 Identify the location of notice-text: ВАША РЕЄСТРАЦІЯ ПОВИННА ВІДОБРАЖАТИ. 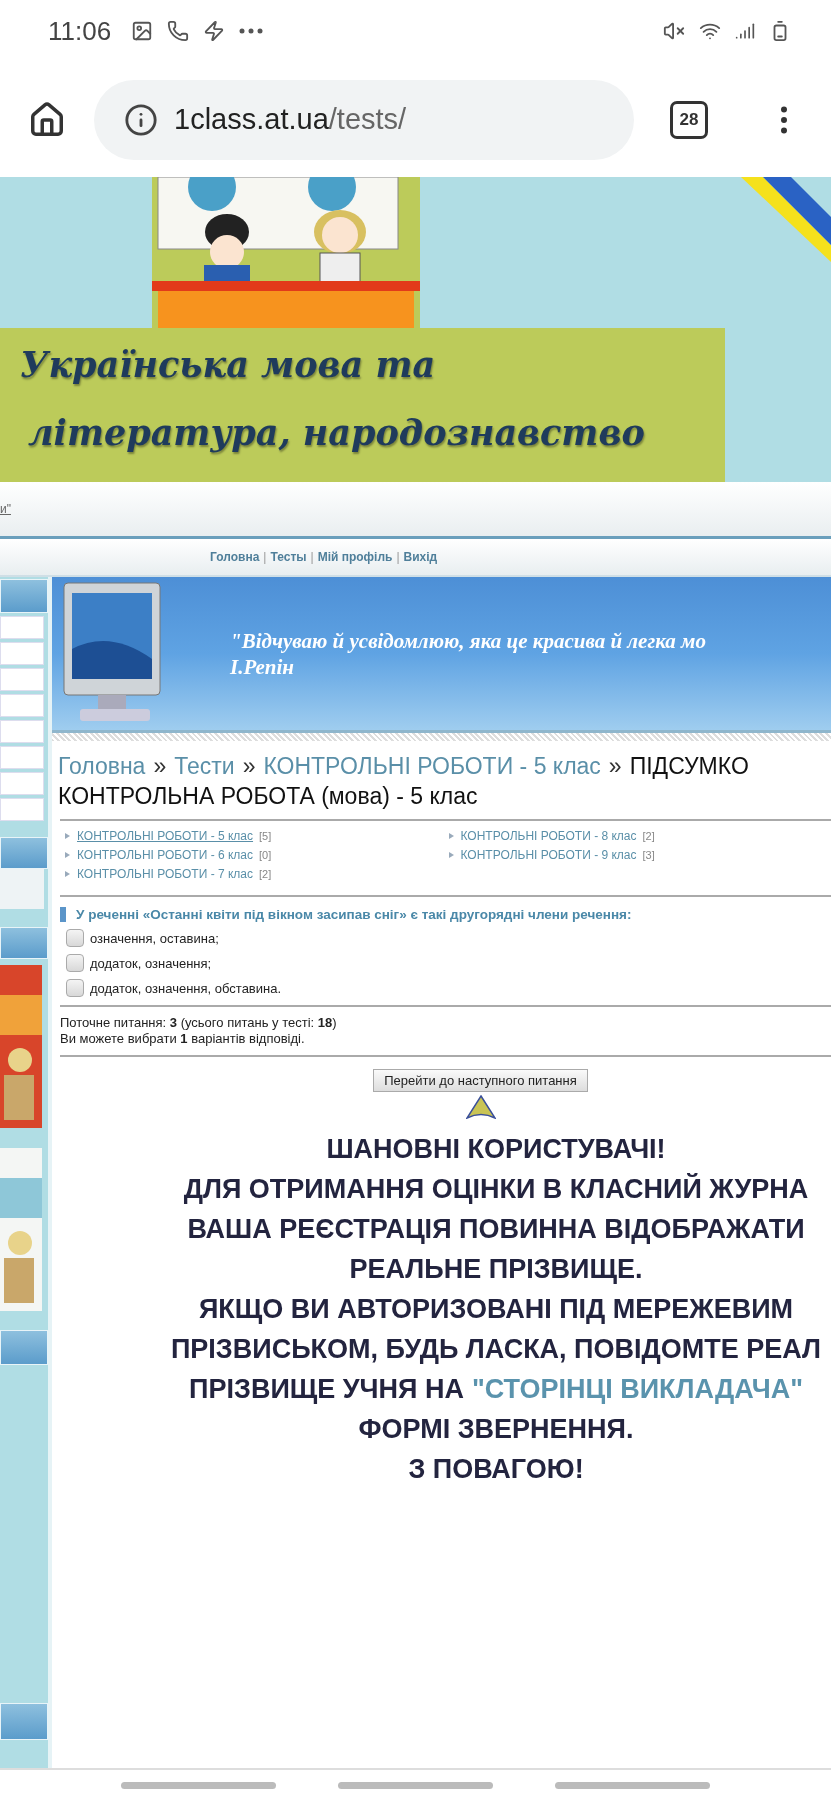
(496, 1229).